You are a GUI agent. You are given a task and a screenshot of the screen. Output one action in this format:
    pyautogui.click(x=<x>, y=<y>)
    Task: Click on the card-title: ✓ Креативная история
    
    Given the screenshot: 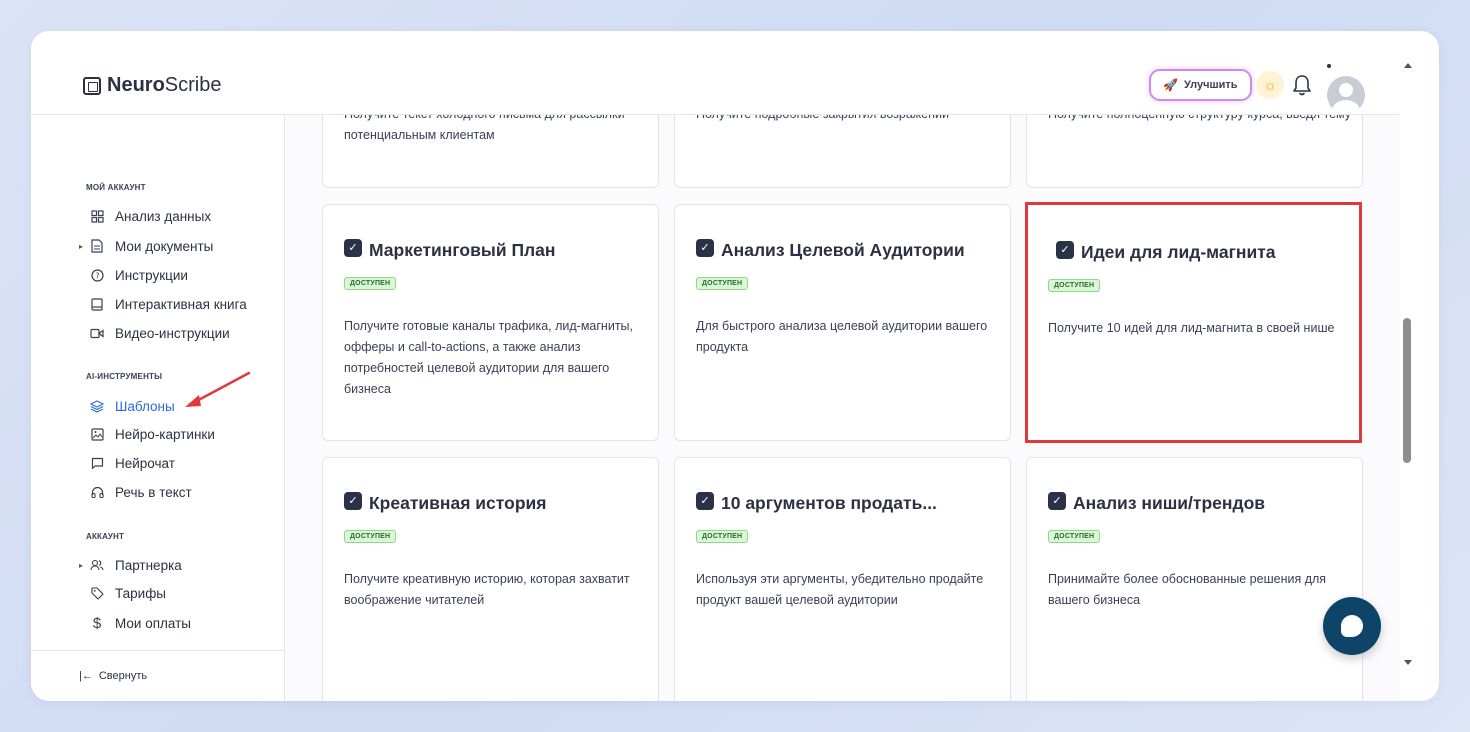 What is the action you would take?
    pyautogui.click(x=445, y=502)
    